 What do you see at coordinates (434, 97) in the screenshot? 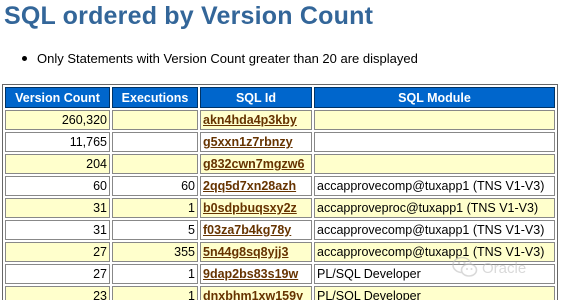
I see `column-header-sql-module: SQL Module` at bounding box center [434, 97].